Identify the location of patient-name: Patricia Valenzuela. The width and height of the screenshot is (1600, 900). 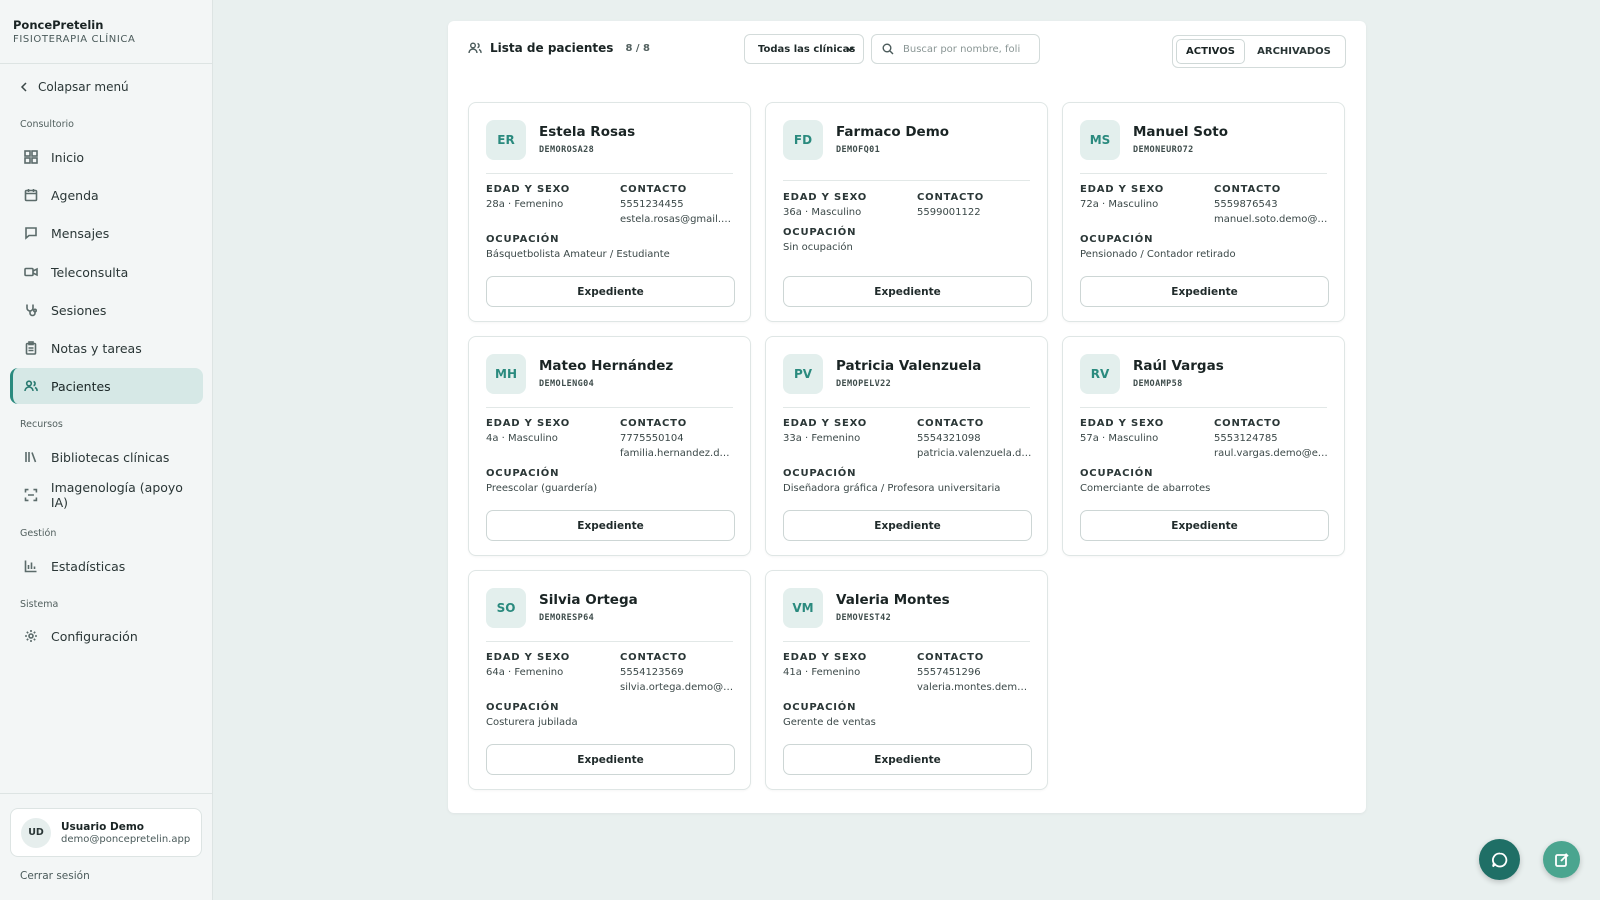
(909, 366).